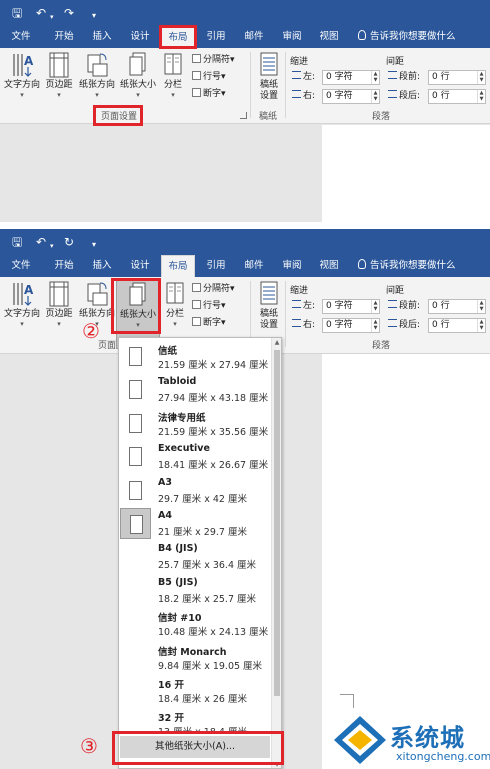  I want to click on margins-icon, so click(59, 294).